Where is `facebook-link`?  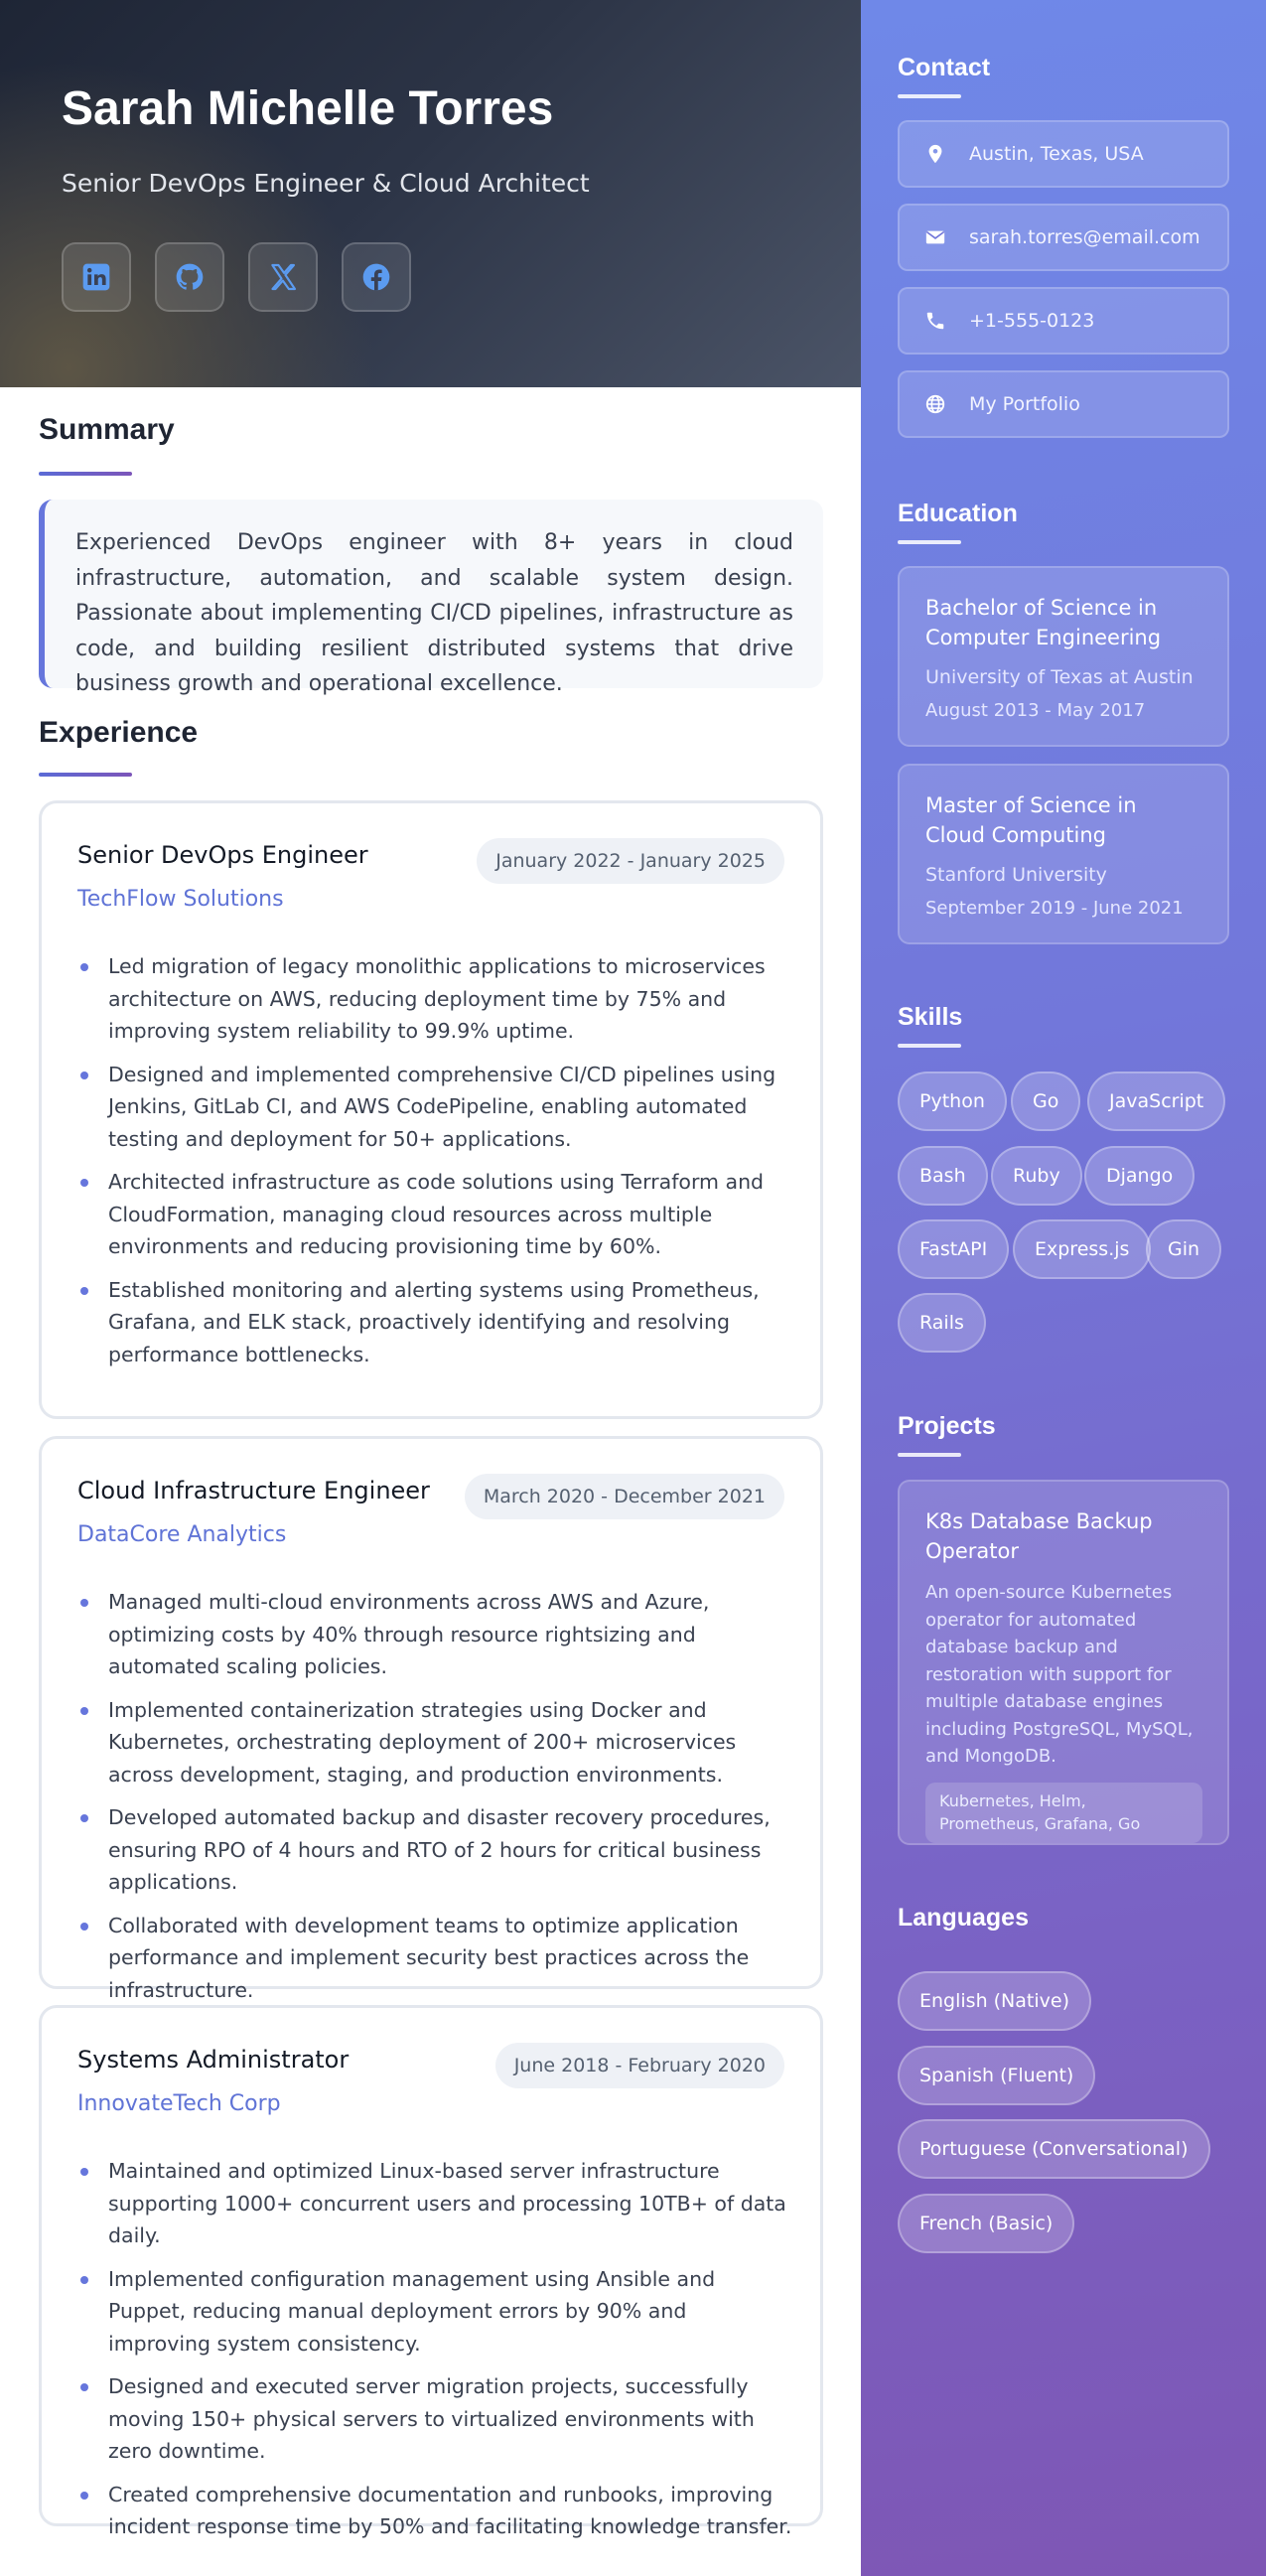 facebook-link is located at coordinates (376, 277).